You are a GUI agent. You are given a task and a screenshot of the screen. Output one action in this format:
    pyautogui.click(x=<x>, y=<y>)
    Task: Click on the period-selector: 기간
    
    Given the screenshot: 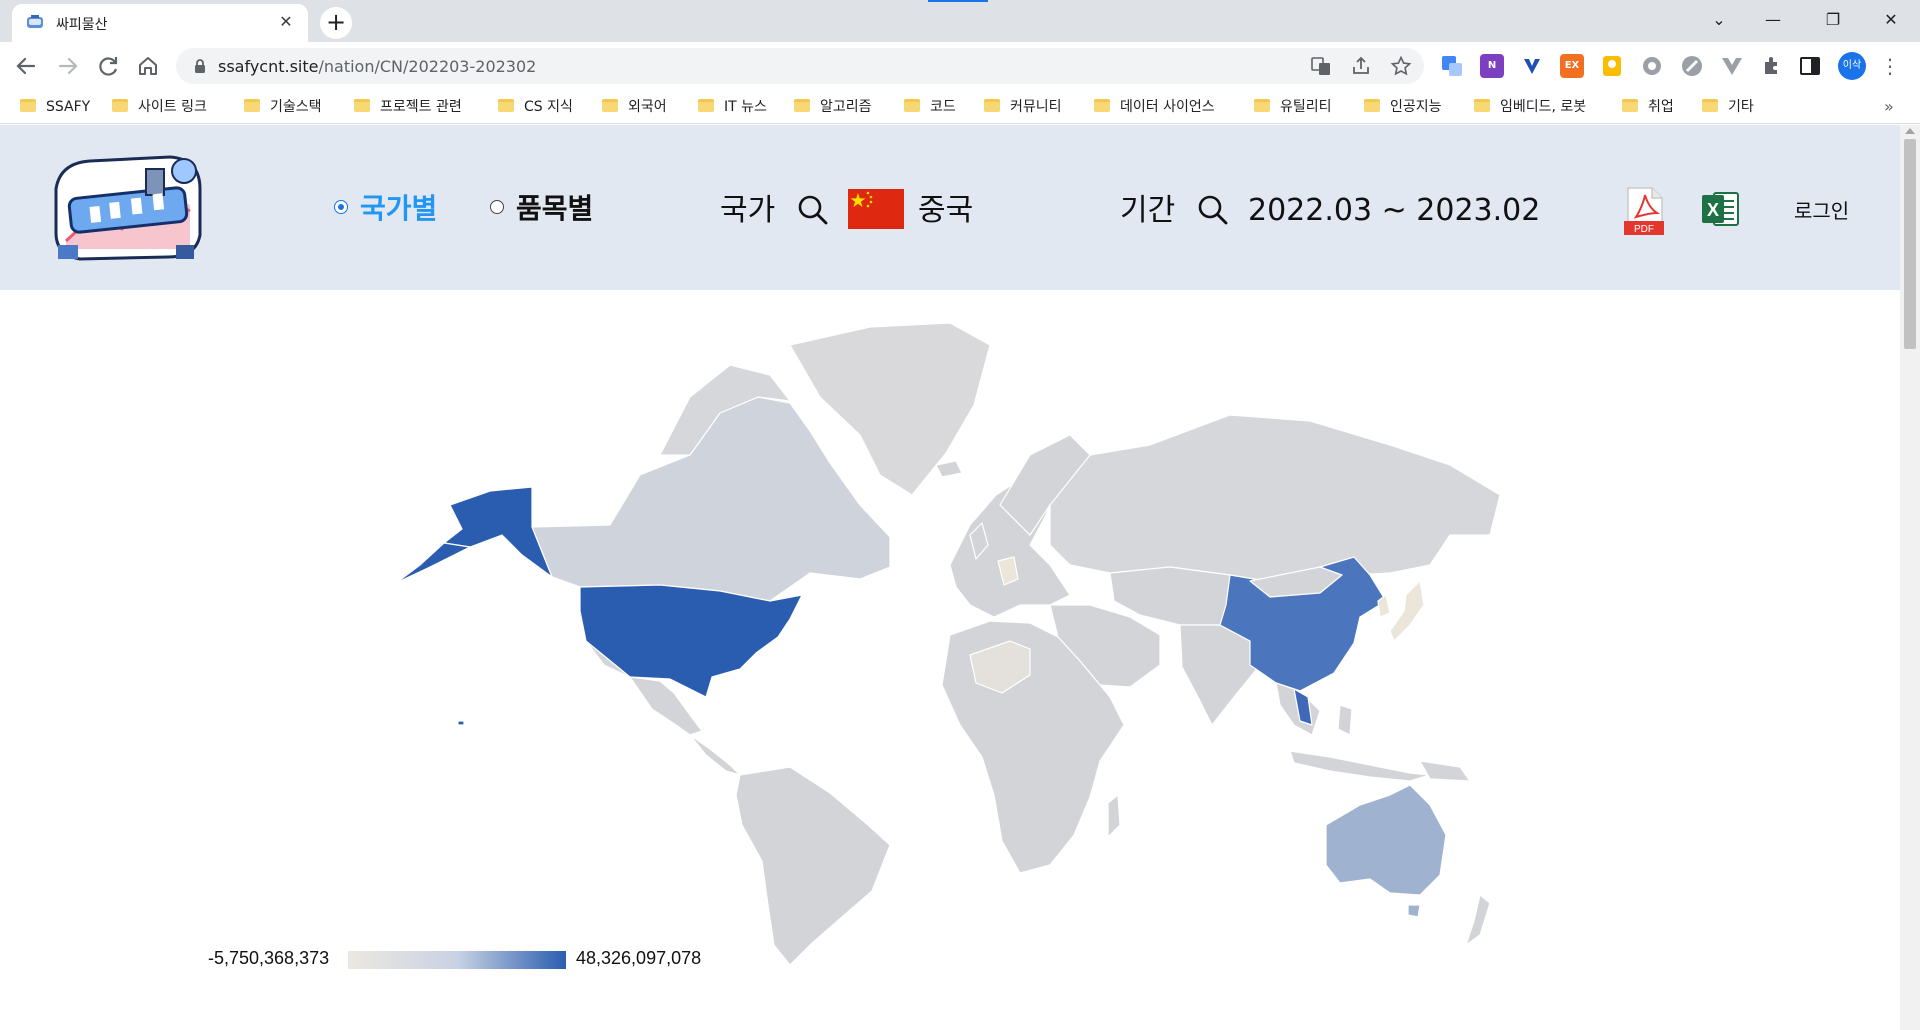 What is the action you would take?
    pyautogui.click(x=1174, y=211)
    